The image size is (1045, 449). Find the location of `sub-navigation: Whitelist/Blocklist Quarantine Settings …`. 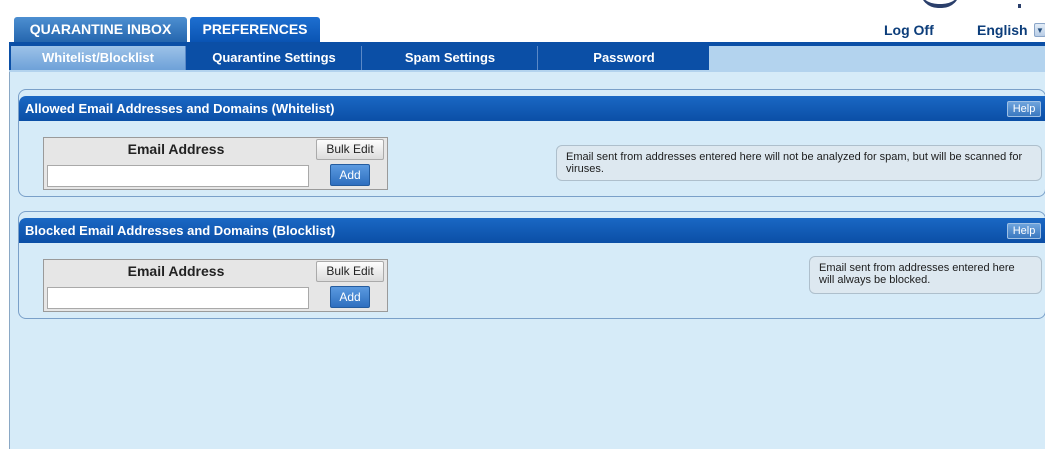

sub-navigation: Whitelist/Blocklist Quarantine Settings … is located at coordinates (527, 57).